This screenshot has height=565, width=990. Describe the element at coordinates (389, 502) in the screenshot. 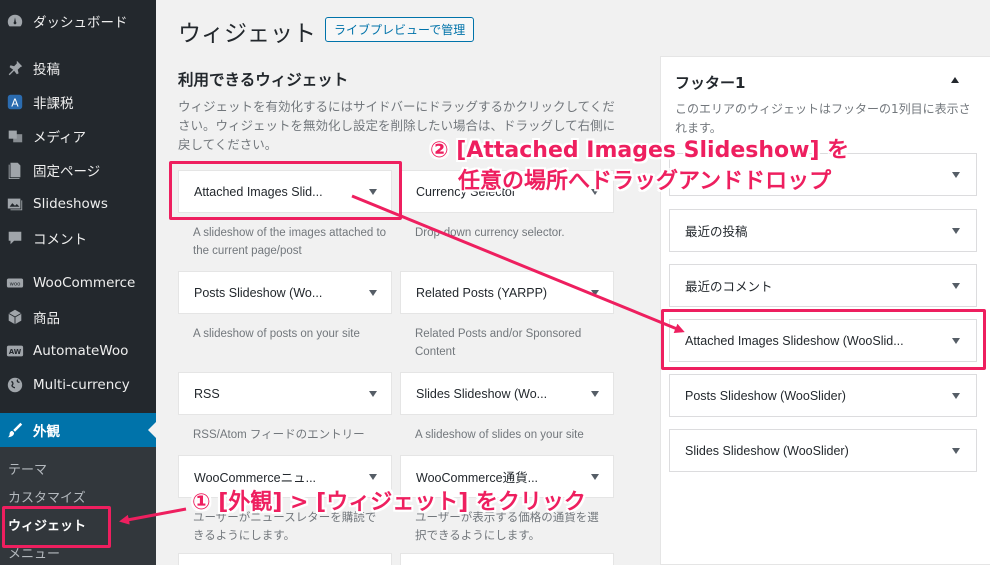

I see `callout-step-1: ① [外観] > [ウィジェット] をクリック` at that location.